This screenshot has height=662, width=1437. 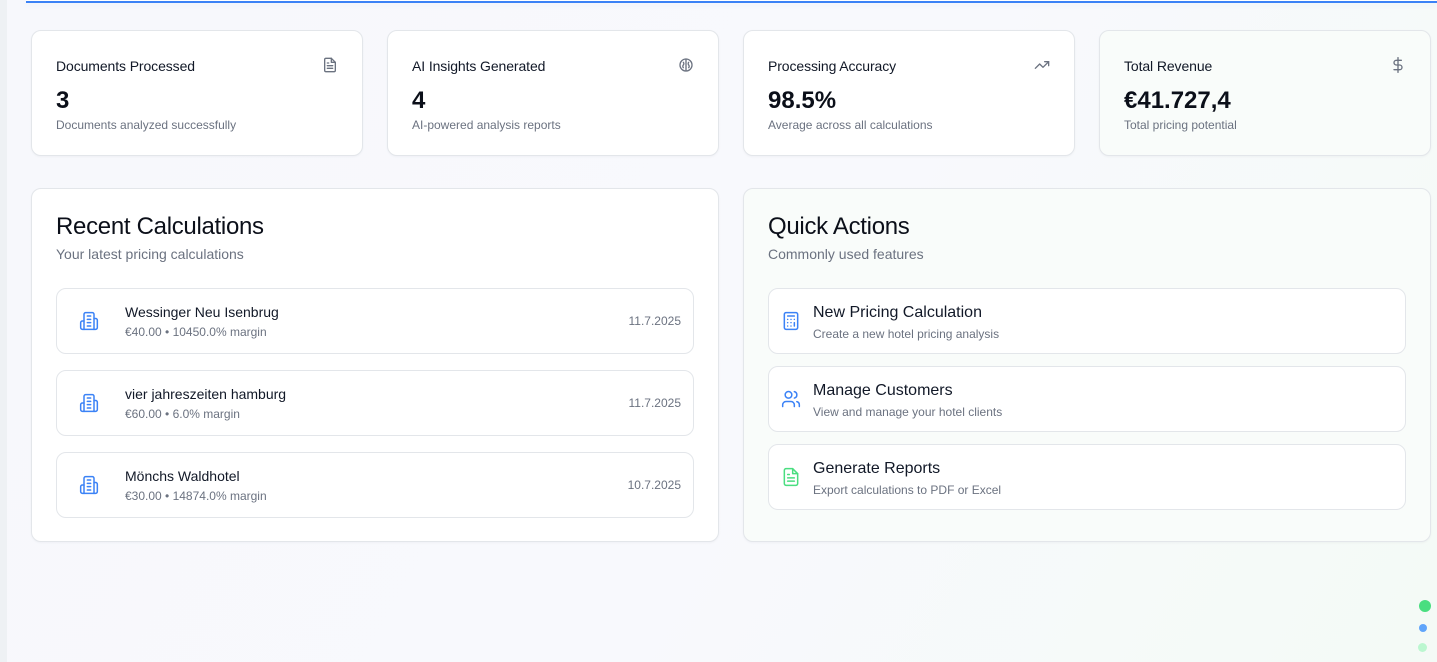 What do you see at coordinates (1425, 606) in the screenshot?
I see `decorative-dot-green` at bounding box center [1425, 606].